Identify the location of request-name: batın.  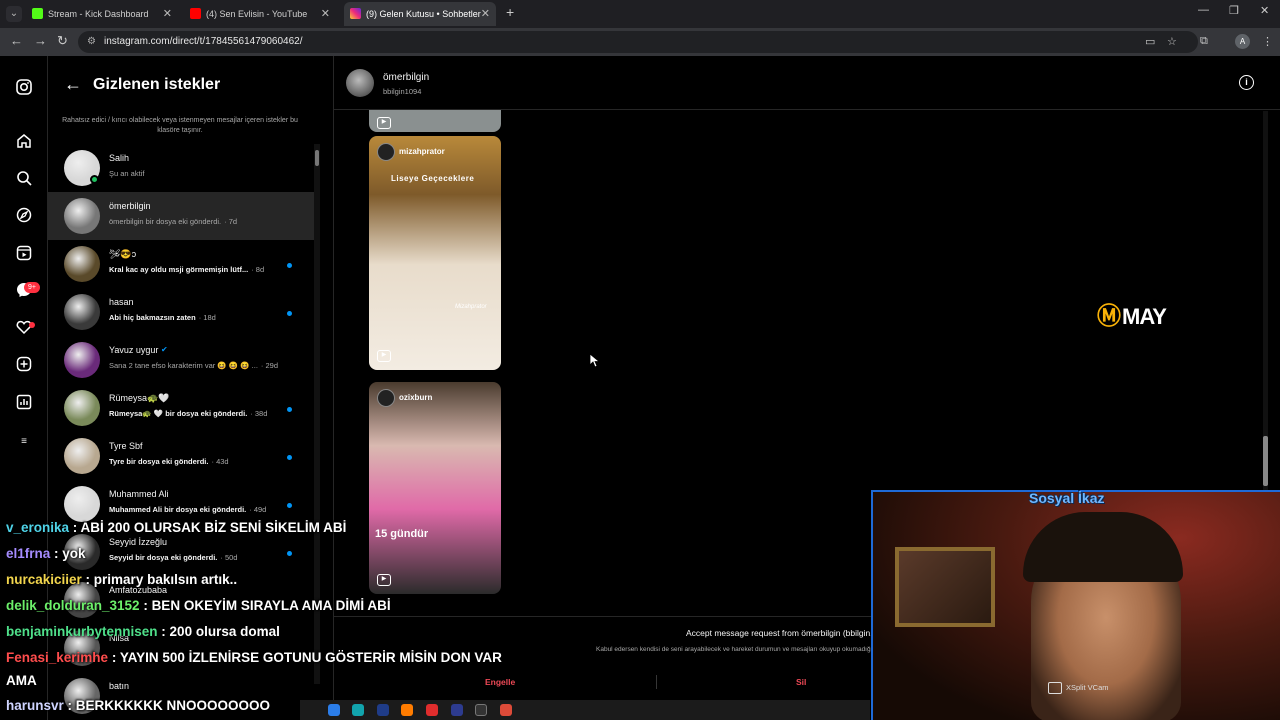
(119, 686).